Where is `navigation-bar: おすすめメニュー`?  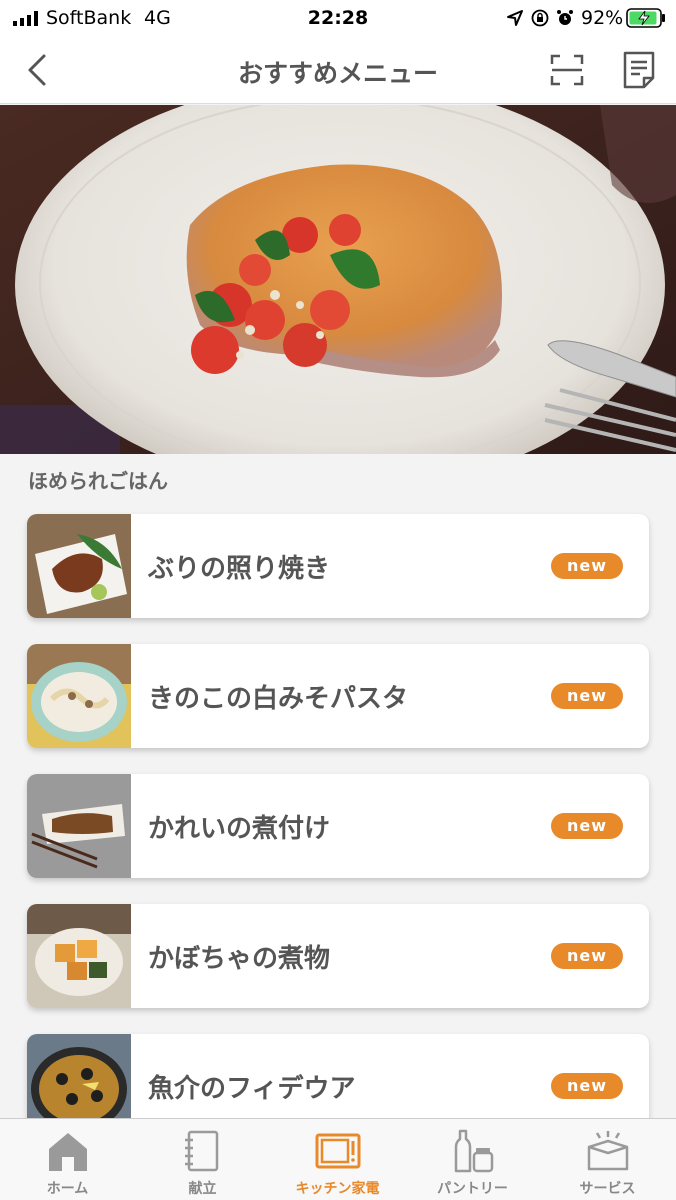 navigation-bar: おすすめメニュー is located at coordinates (338, 70).